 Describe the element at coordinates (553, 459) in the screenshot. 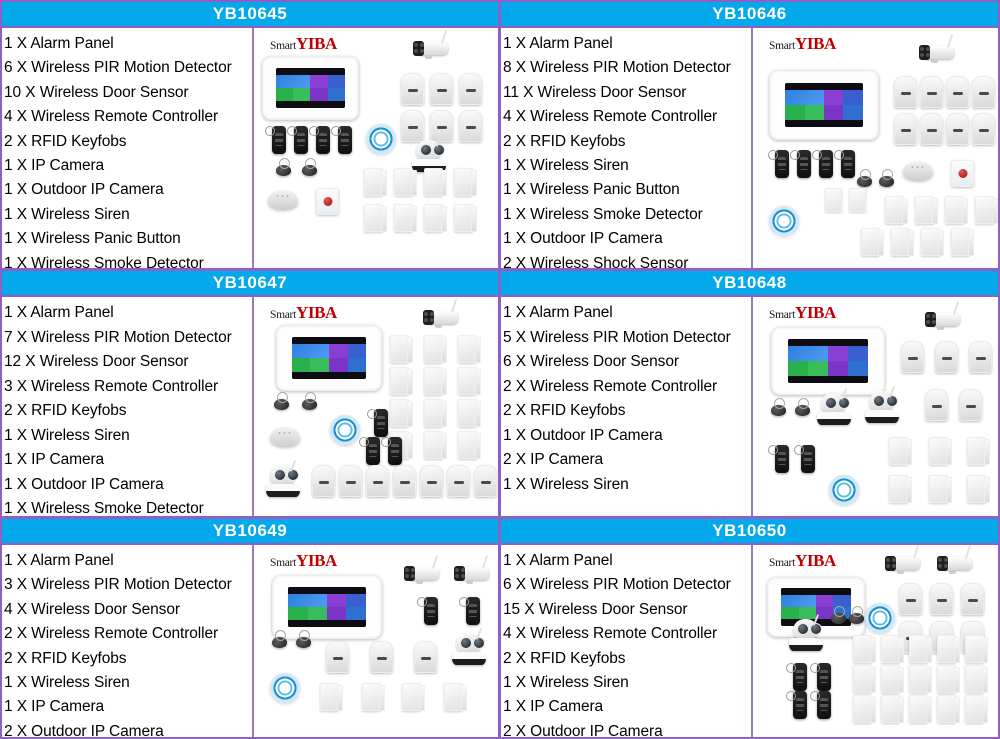

I see `spec-item: 2 X IP Camera` at that location.